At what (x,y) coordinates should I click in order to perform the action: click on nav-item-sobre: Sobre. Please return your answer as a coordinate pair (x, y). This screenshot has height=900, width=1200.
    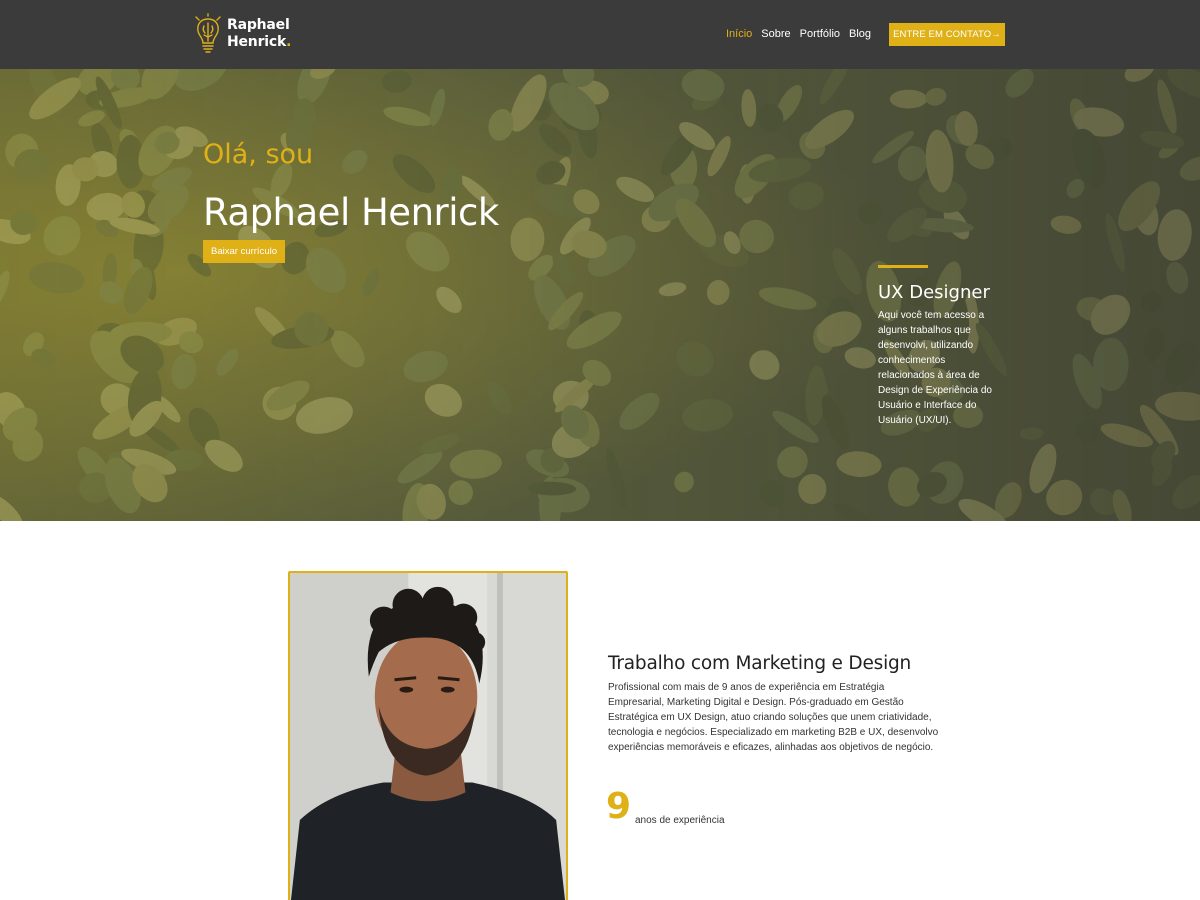
    Looking at the image, I should click on (775, 34).